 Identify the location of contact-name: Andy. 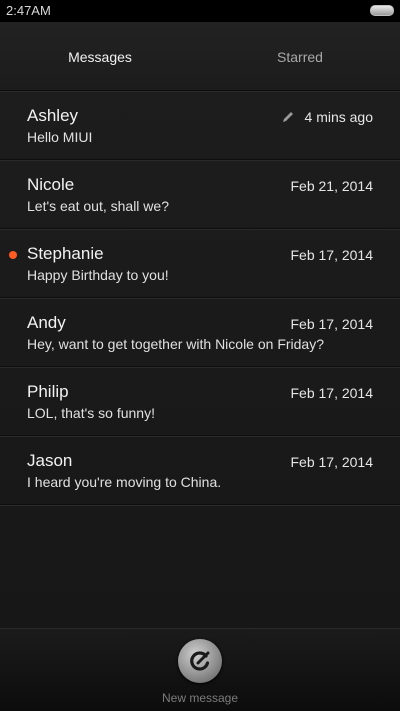
(46, 322).